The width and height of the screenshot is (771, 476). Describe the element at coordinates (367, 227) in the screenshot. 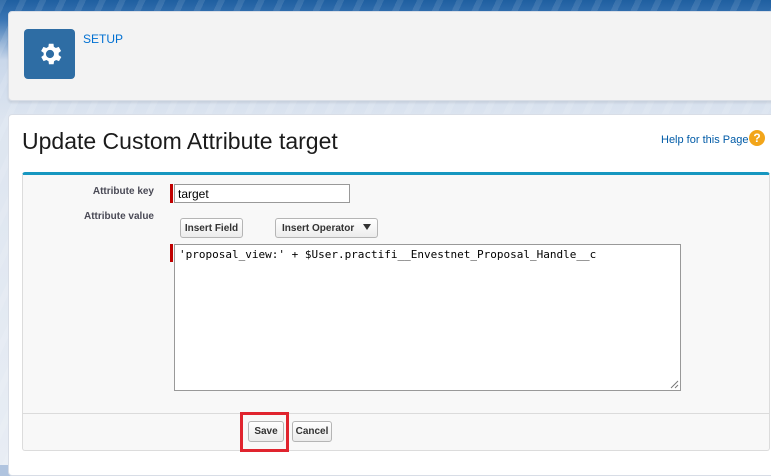

I see `caret-down-icon` at that location.